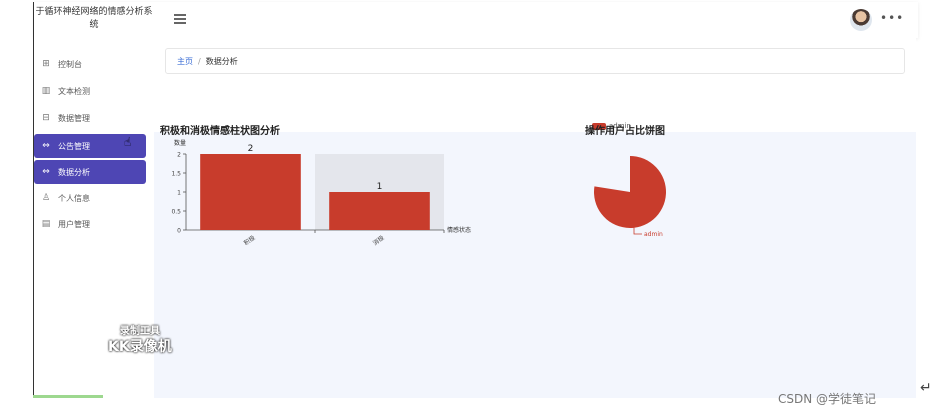  Describe the element at coordinates (476, 20) in the screenshot. I see `top-bar: 于循环神经网络的情感分析系 统 •••` at that location.